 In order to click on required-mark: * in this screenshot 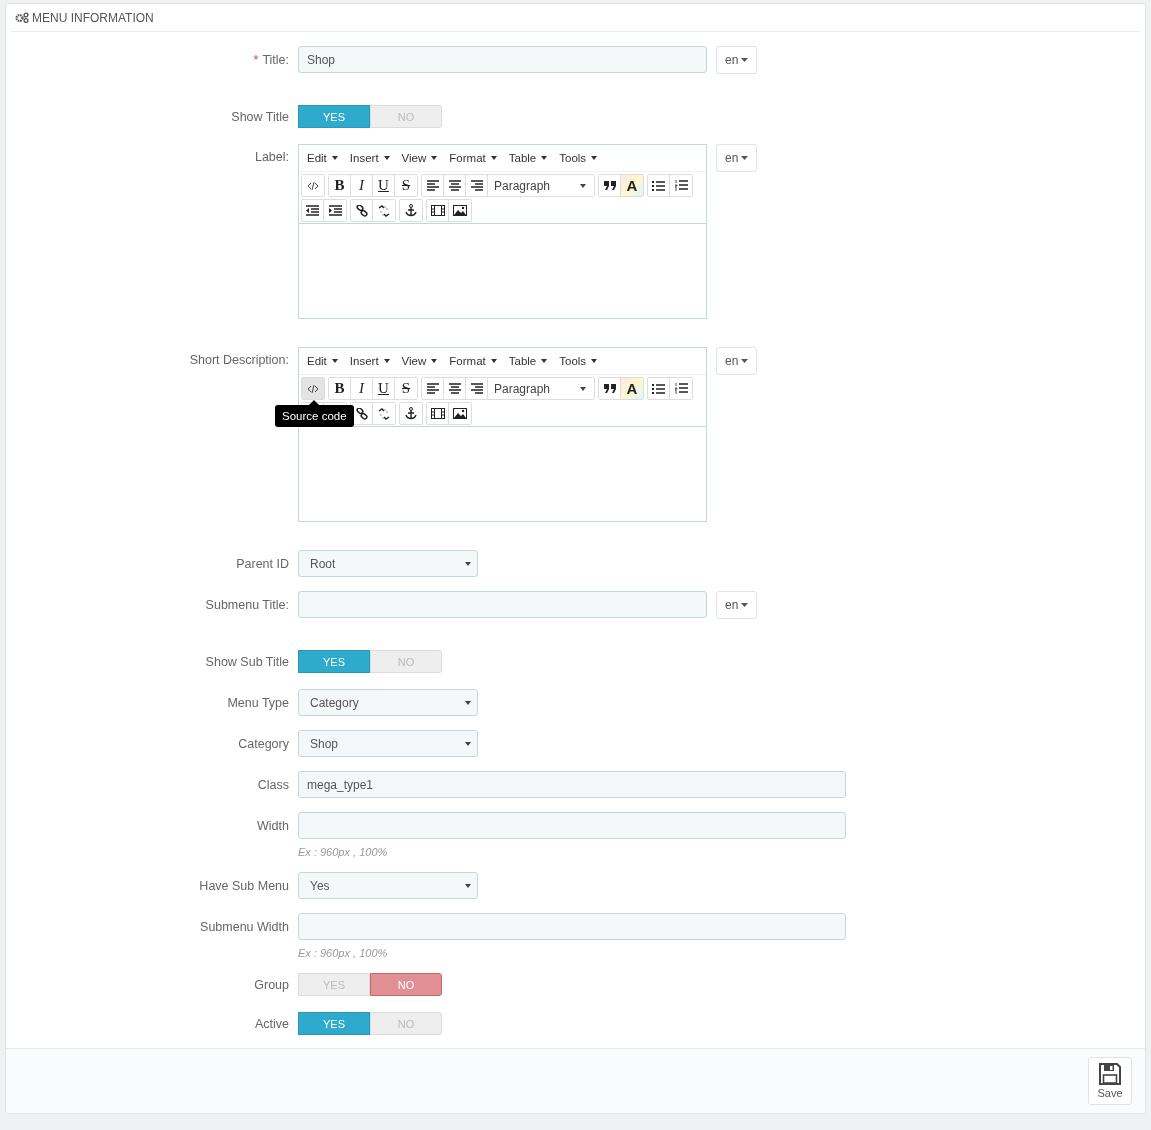, I will do `click(256, 59)`.